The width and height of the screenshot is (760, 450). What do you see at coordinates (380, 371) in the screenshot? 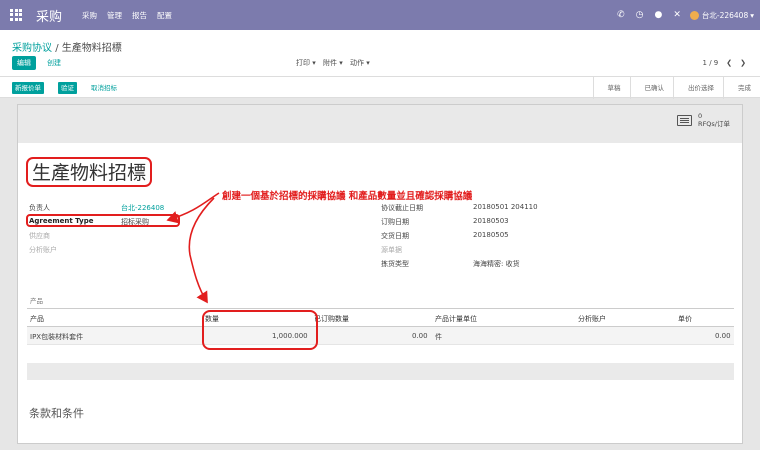
I see `table-footer` at bounding box center [380, 371].